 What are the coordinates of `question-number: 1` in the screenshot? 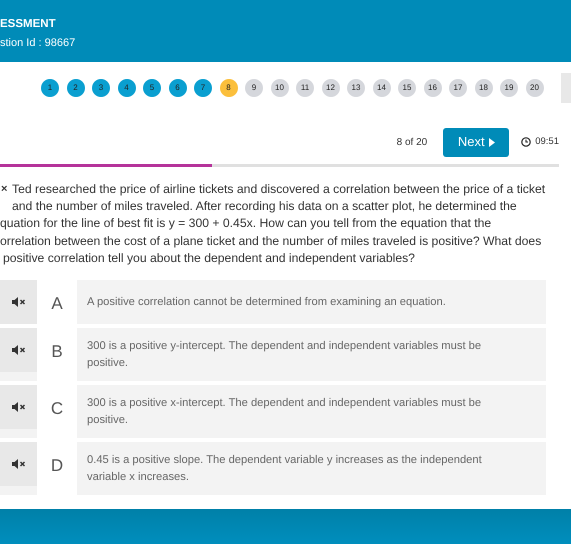 It's located at (50, 88).